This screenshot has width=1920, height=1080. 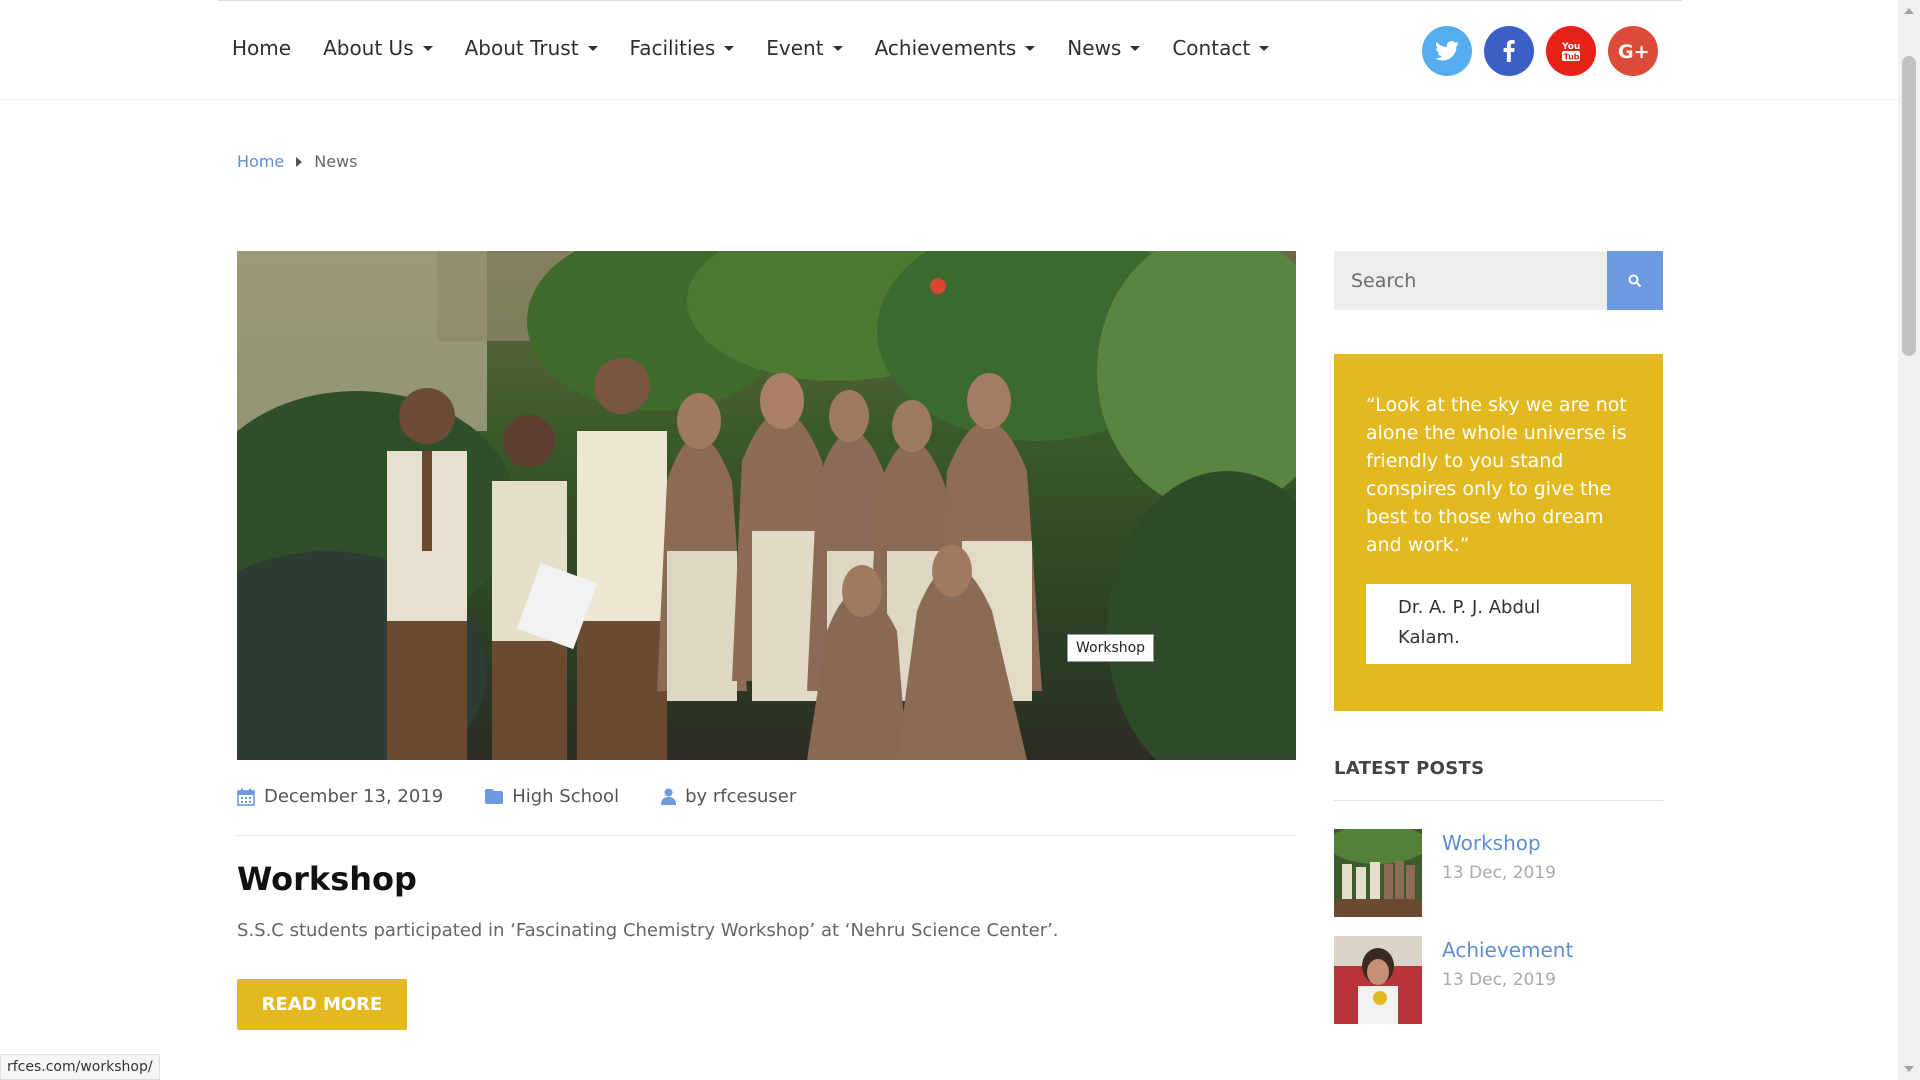 I want to click on scroll-up-icon, so click(x=1909, y=11).